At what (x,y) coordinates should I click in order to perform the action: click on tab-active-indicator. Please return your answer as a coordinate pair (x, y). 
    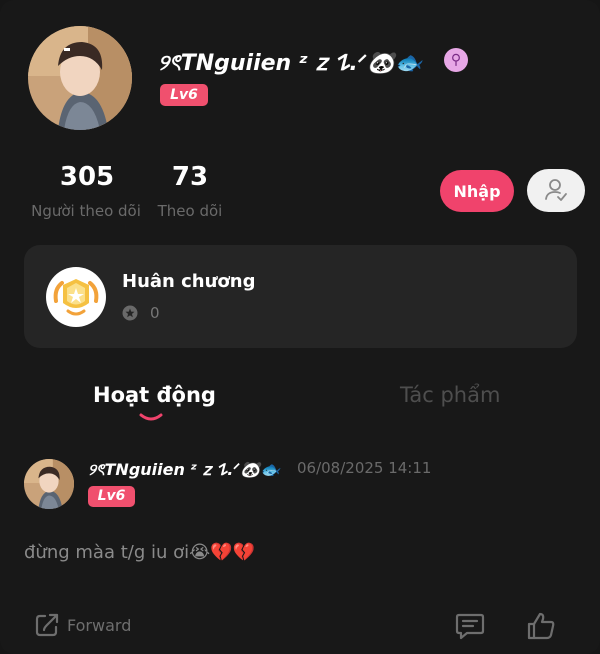
    Looking at the image, I should click on (151, 417).